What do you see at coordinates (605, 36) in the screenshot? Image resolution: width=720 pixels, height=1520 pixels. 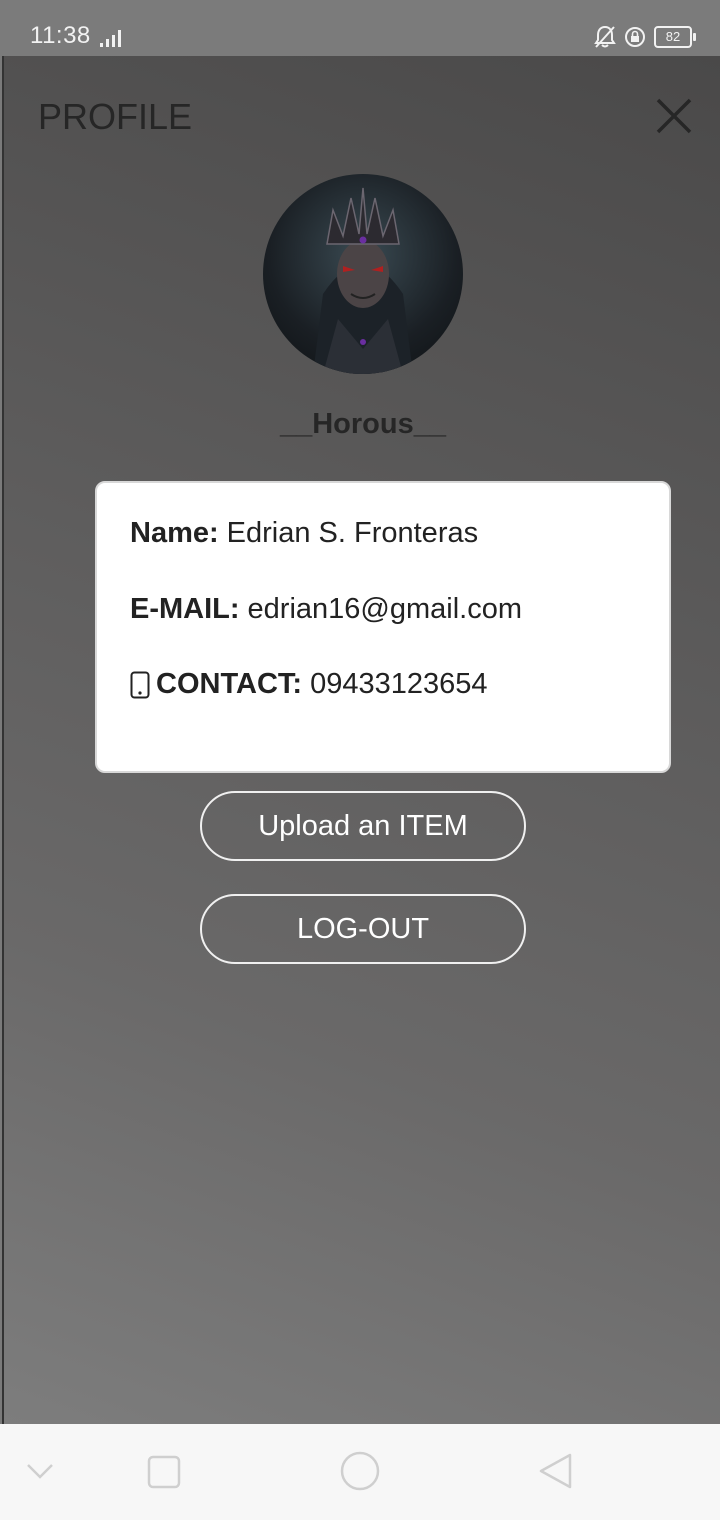 I see `bell-off-icon` at bounding box center [605, 36].